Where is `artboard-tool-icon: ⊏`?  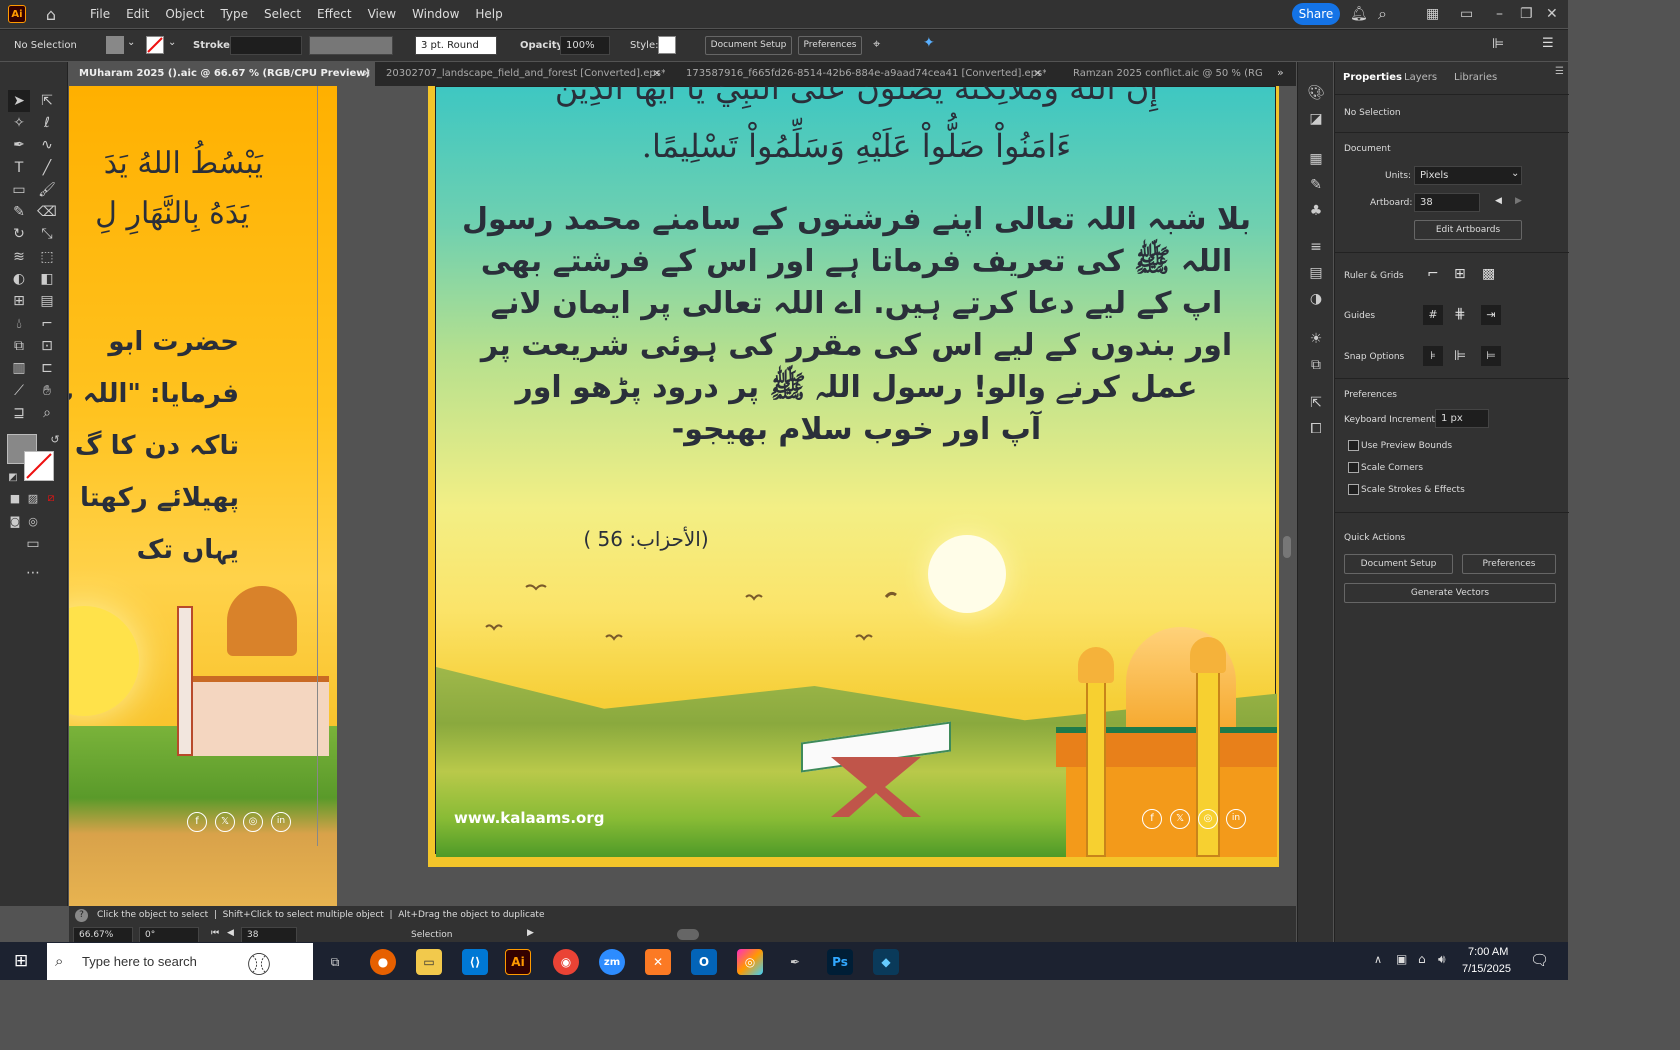 artboard-tool-icon: ⊏ is located at coordinates (47, 368).